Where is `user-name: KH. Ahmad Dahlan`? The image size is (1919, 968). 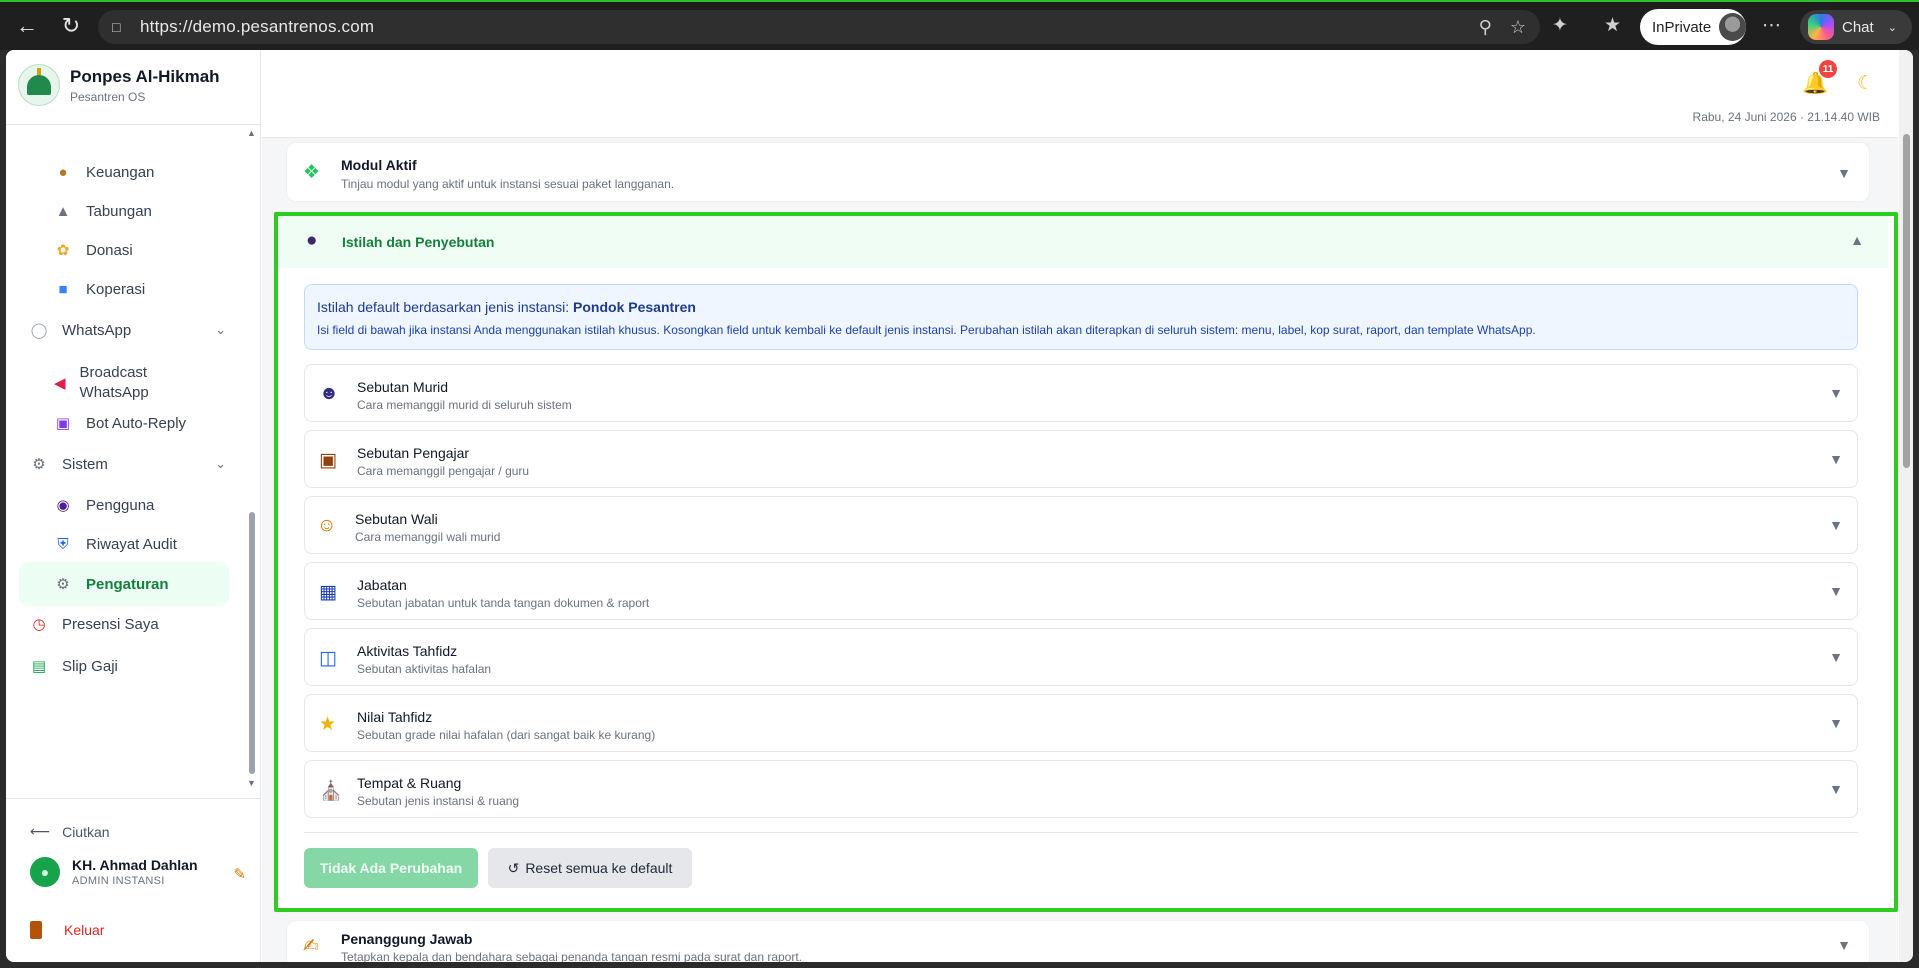
user-name: KH. Ahmad Dahlan is located at coordinates (135, 865).